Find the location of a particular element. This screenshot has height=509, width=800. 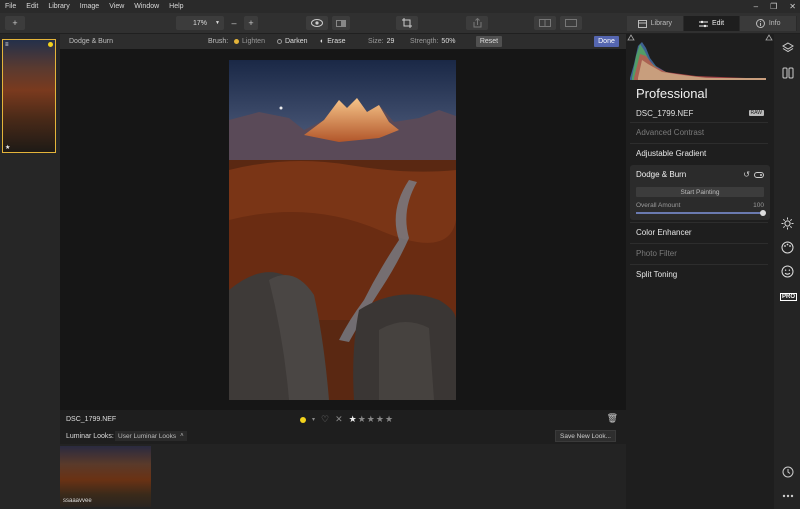

done-button: Done is located at coordinates (606, 41).